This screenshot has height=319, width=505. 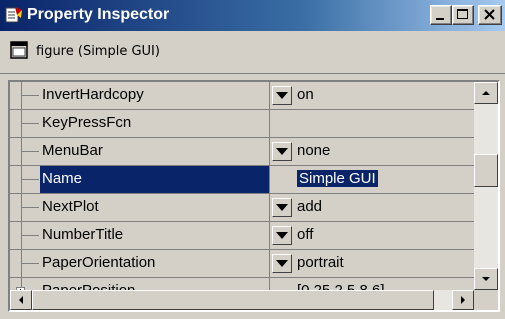 What do you see at coordinates (373, 151) in the screenshot?
I see `property-value-cell: none` at bounding box center [373, 151].